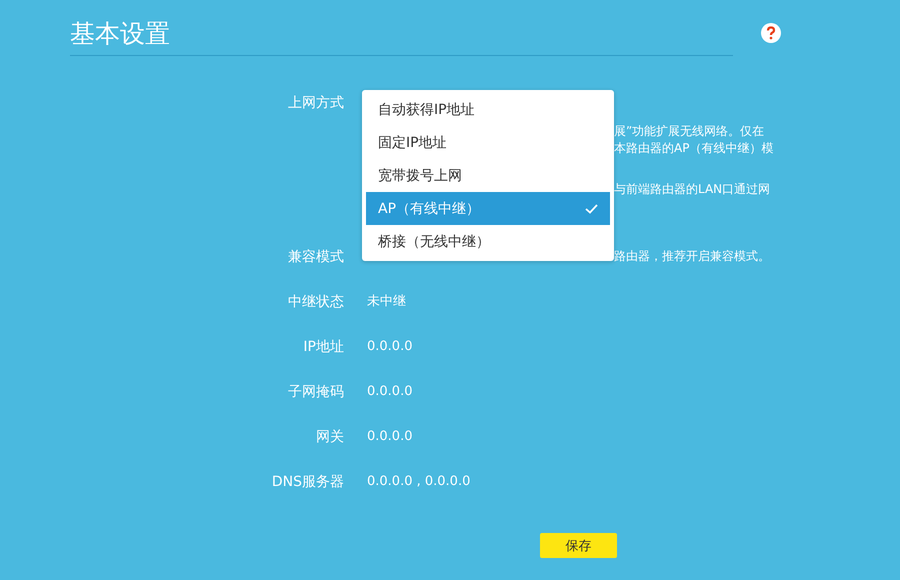 This screenshot has height=580, width=900. I want to click on field-value: 0.0.0.0 , 0.0.0.0, so click(419, 482).